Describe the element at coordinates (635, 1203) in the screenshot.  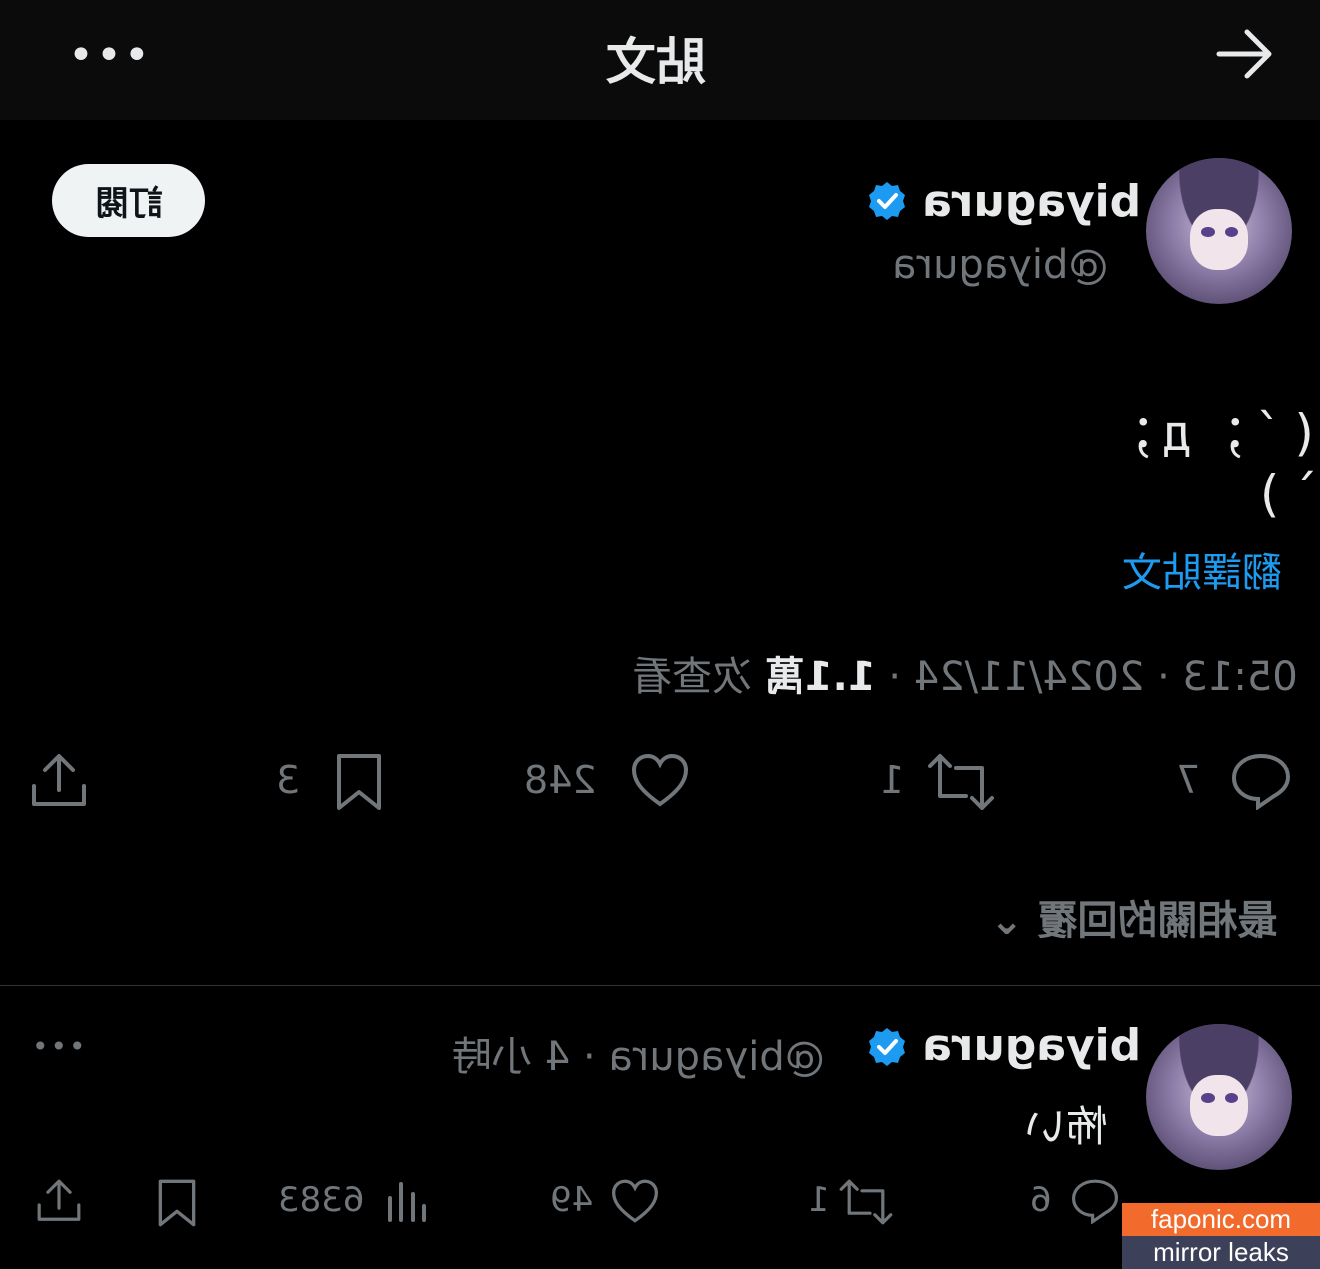
I see `reply-like-icon` at that location.